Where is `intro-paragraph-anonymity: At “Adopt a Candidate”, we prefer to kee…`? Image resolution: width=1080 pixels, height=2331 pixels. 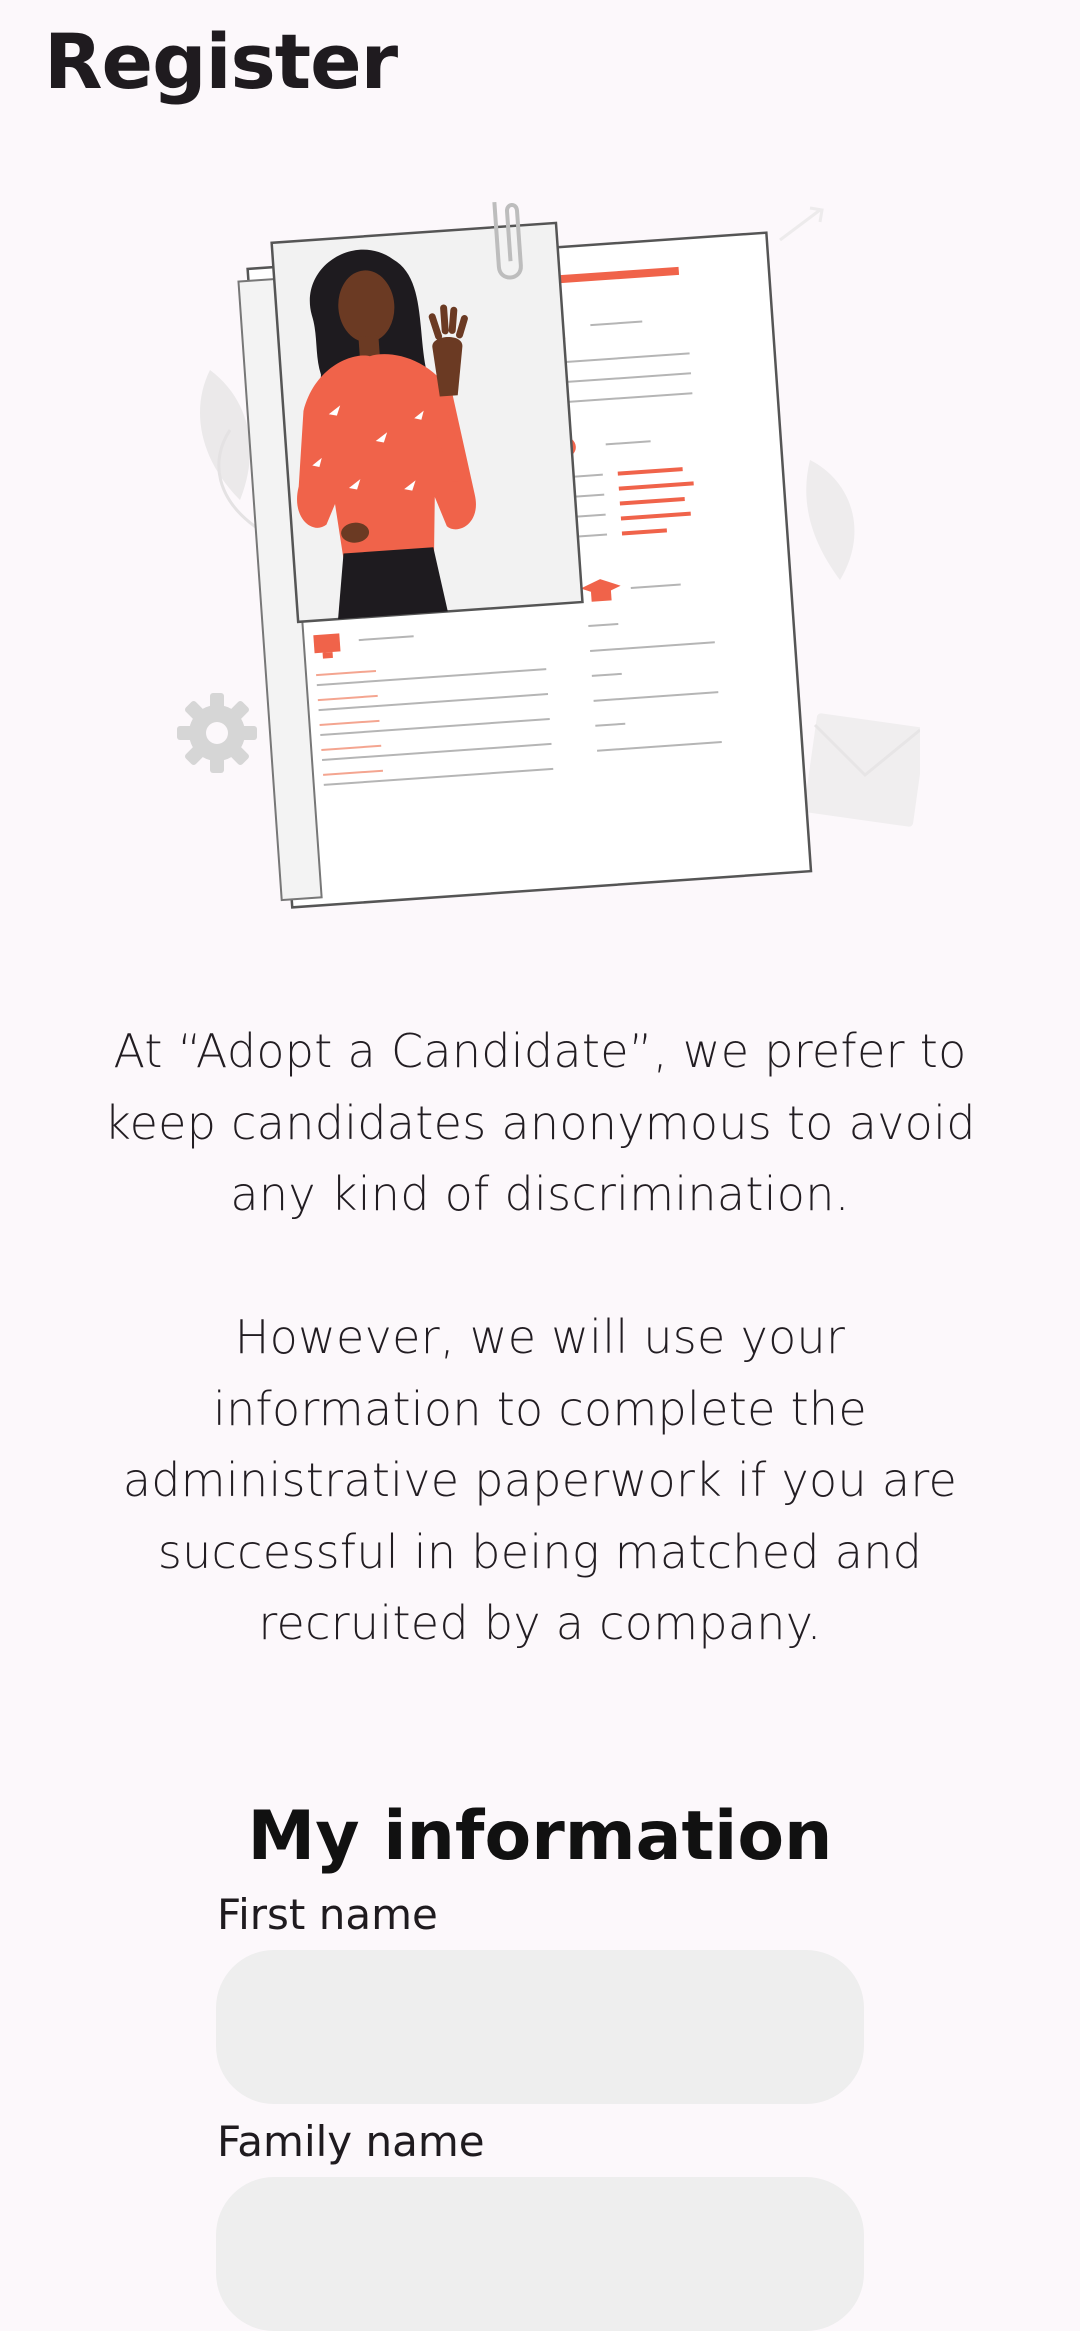 intro-paragraph-anonymity: At “Adopt a Candidate”, we prefer to kee… is located at coordinates (540, 1122).